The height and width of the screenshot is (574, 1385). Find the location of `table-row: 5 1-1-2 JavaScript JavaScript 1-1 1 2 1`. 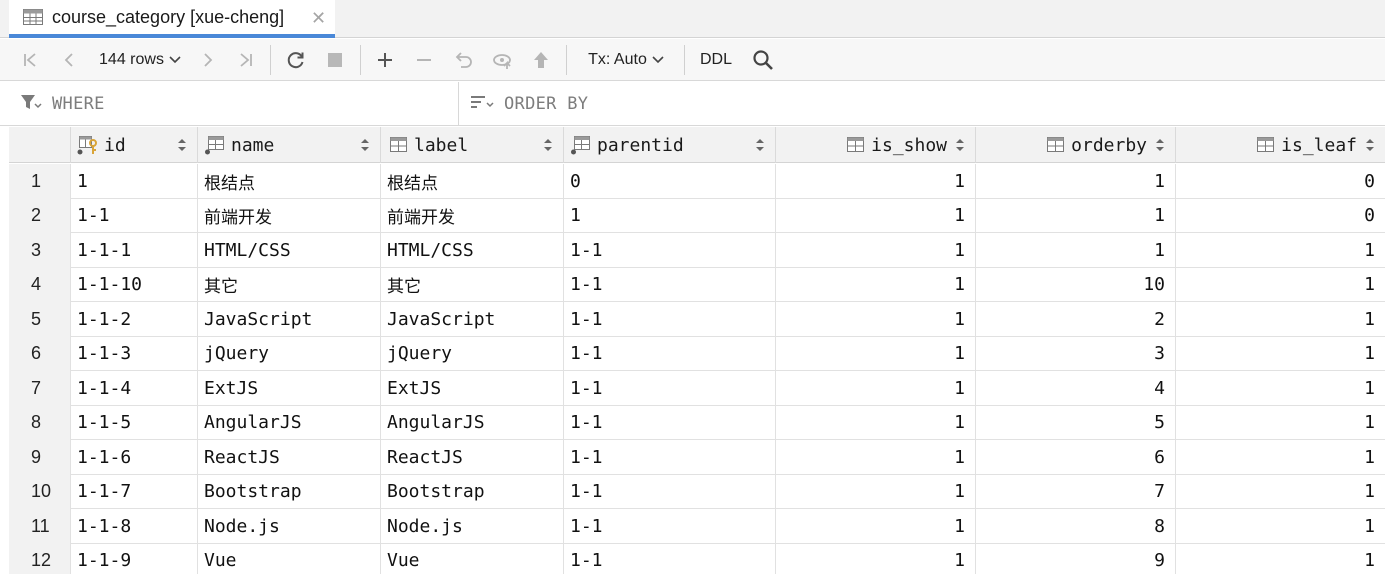

table-row: 5 1-1-2 JavaScript JavaScript 1-1 1 2 1 is located at coordinates (697, 319).